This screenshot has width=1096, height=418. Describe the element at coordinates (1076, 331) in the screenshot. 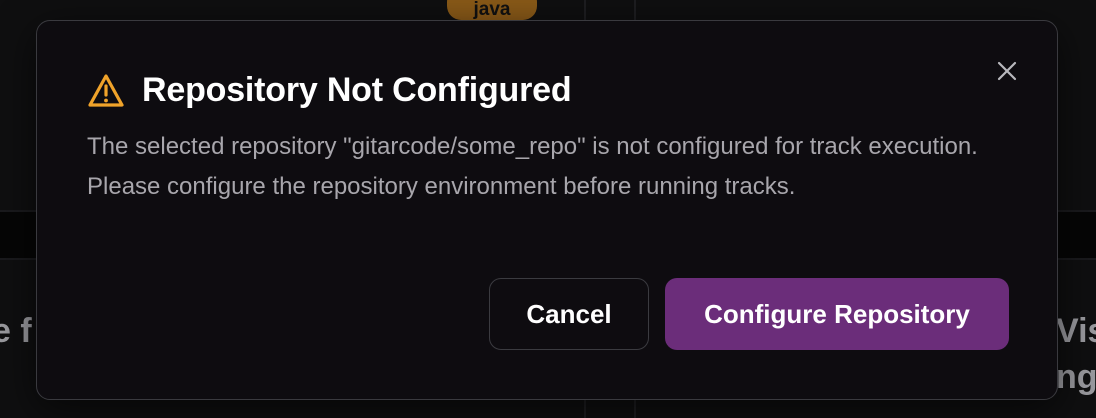

I see `background-card-title: Vis` at that location.